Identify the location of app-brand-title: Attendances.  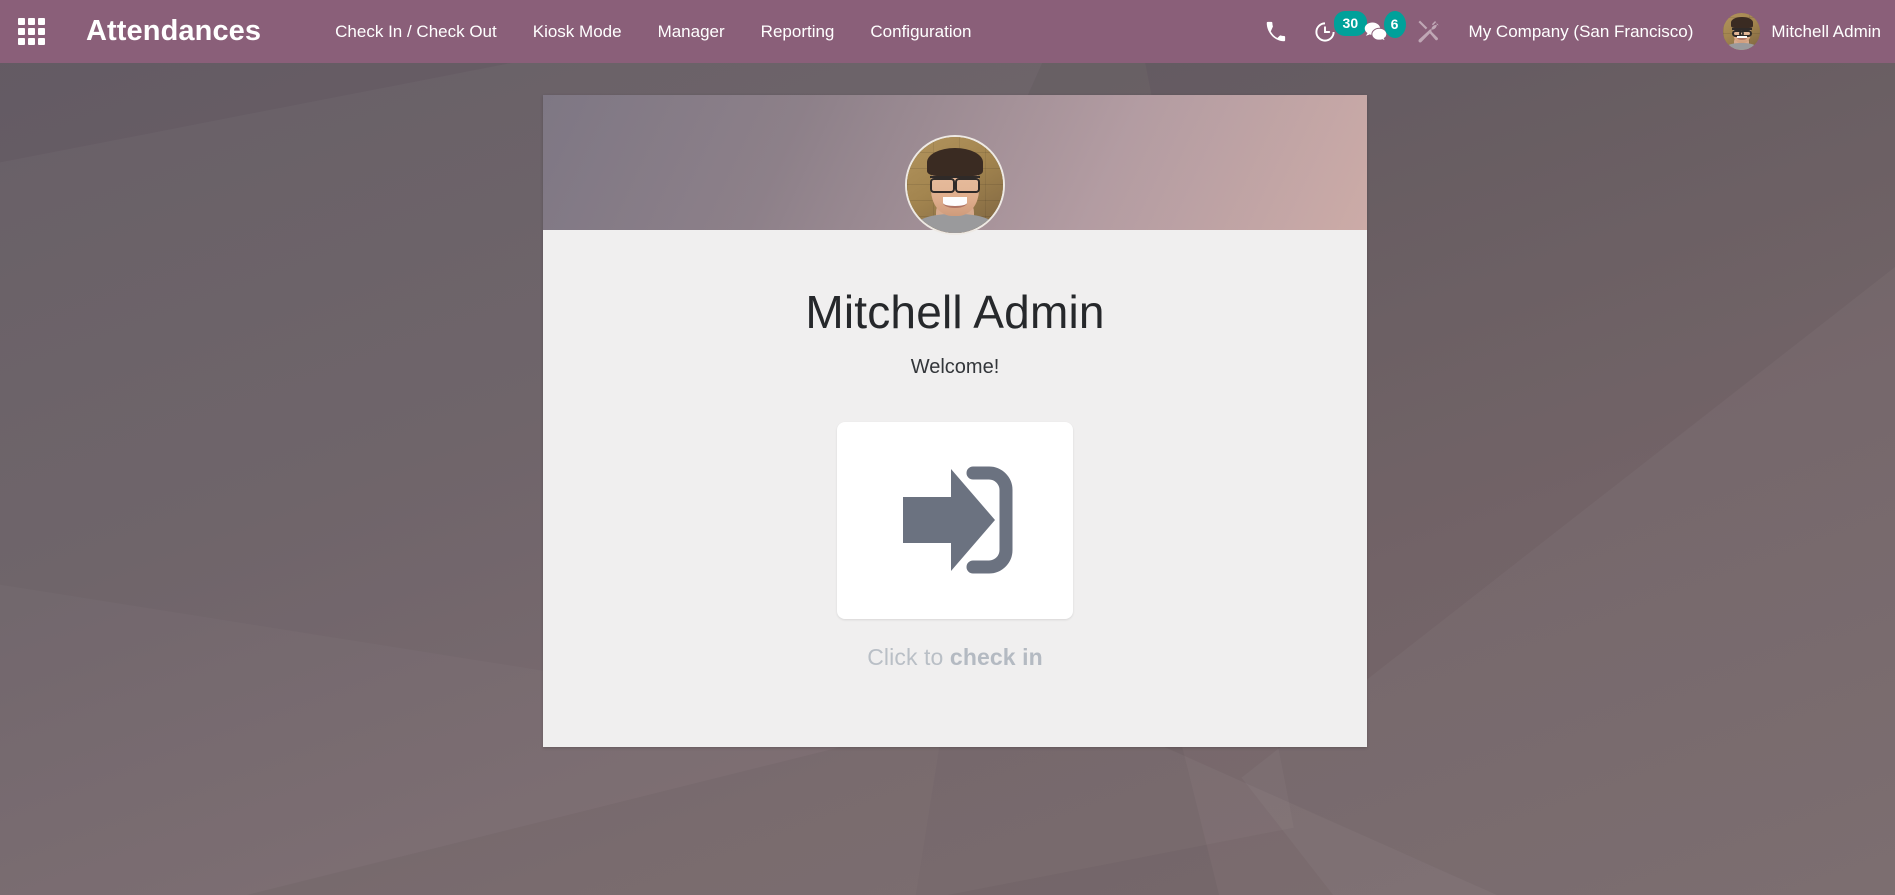
(173, 31).